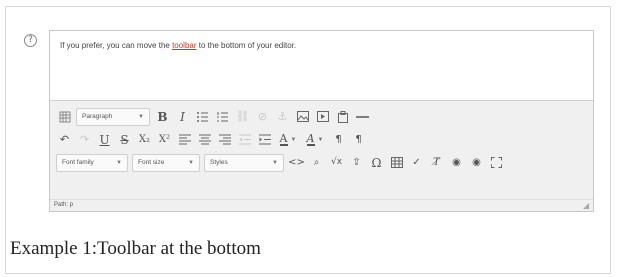  Describe the element at coordinates (436, 163) in the screenshot. I see `clear-formatting-icon: T̸` at that location.